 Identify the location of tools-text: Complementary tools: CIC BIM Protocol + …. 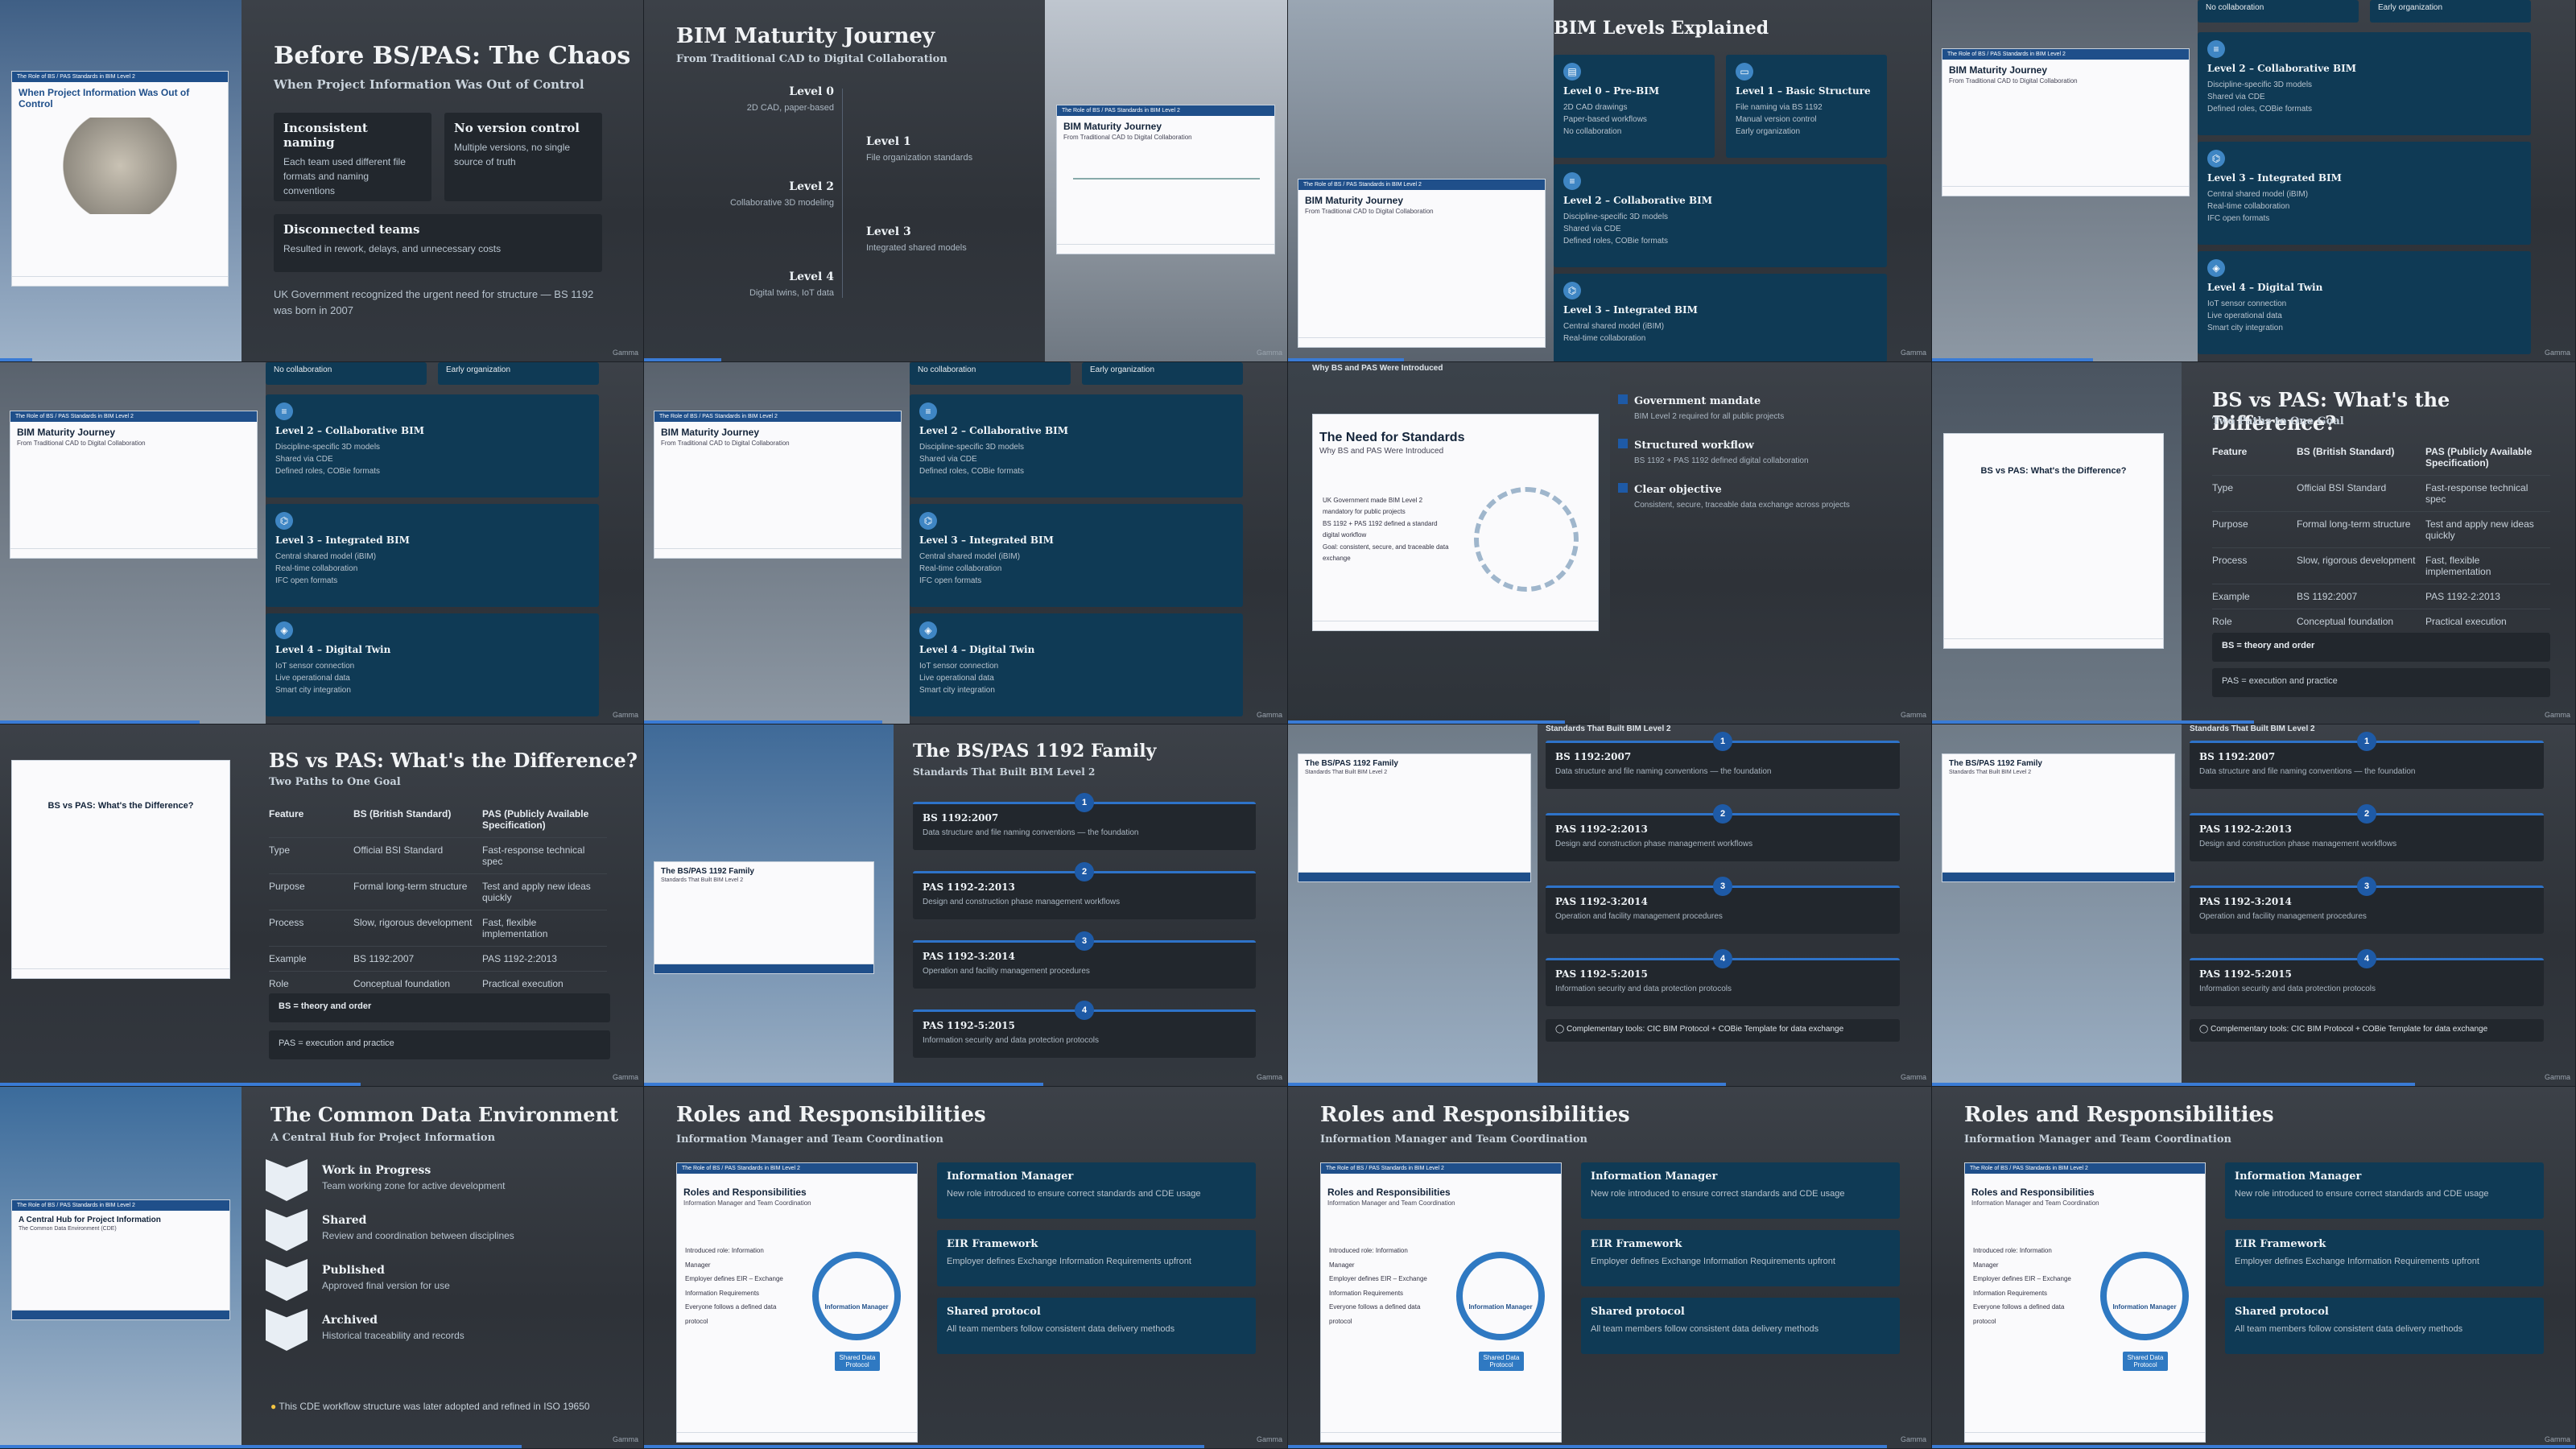
(1705, 1029).